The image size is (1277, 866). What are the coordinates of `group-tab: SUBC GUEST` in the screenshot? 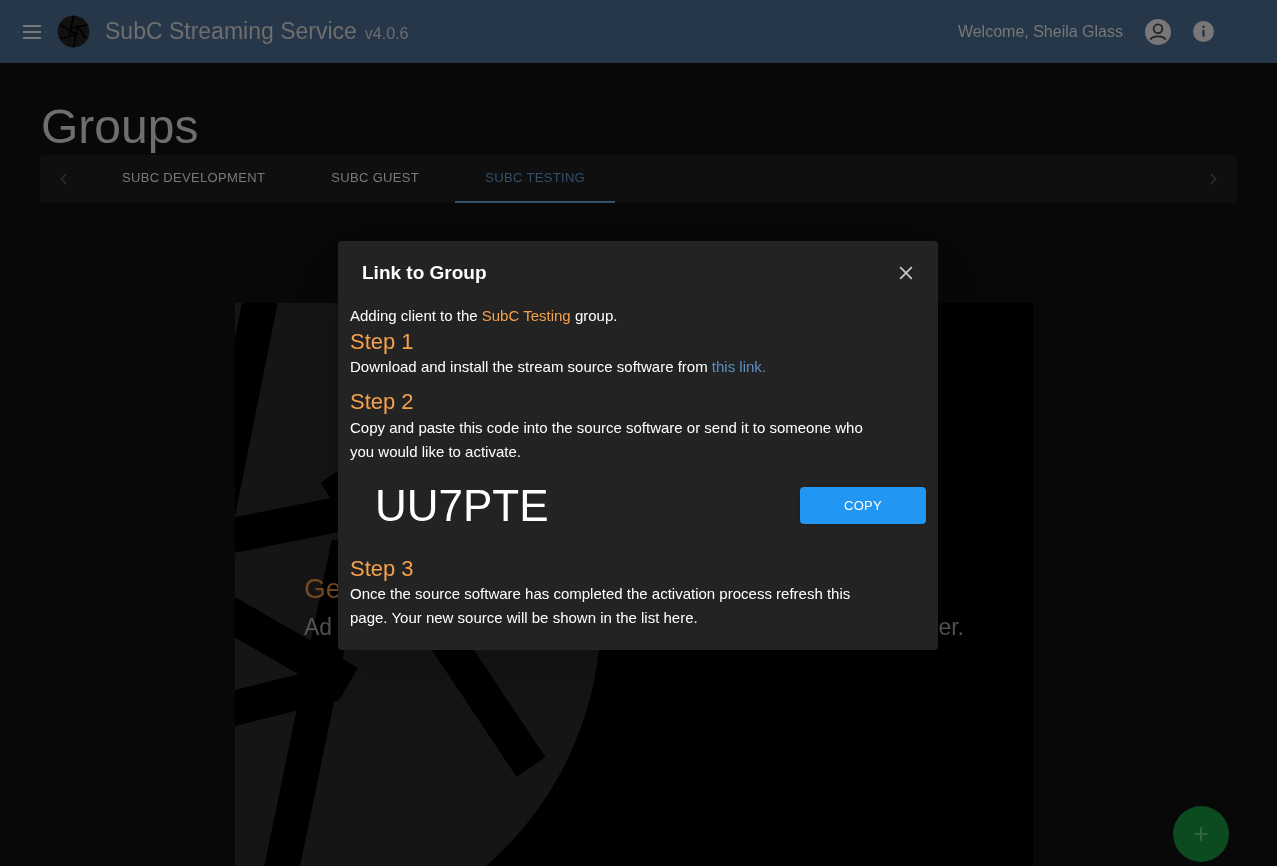 It's located at (375, 179).